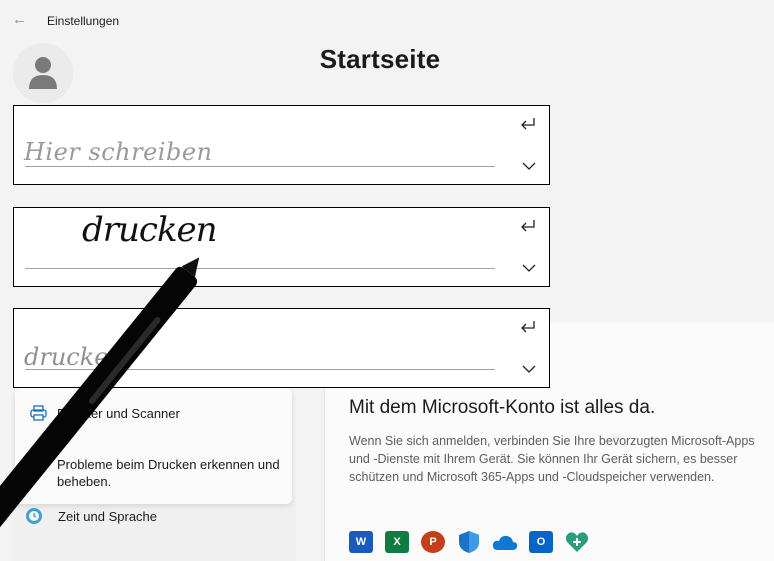  I want to click on clock-globe-icon, so click(34, 518).